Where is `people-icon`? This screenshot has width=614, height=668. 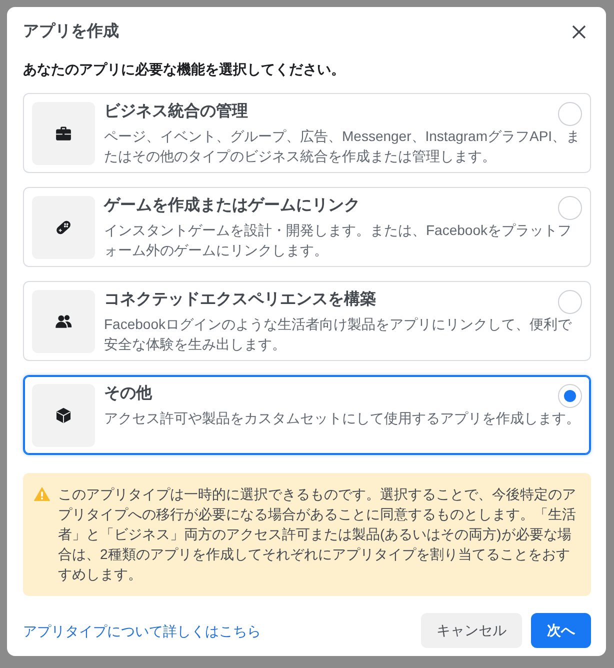 people-icon is located at coordinates (63, 321).